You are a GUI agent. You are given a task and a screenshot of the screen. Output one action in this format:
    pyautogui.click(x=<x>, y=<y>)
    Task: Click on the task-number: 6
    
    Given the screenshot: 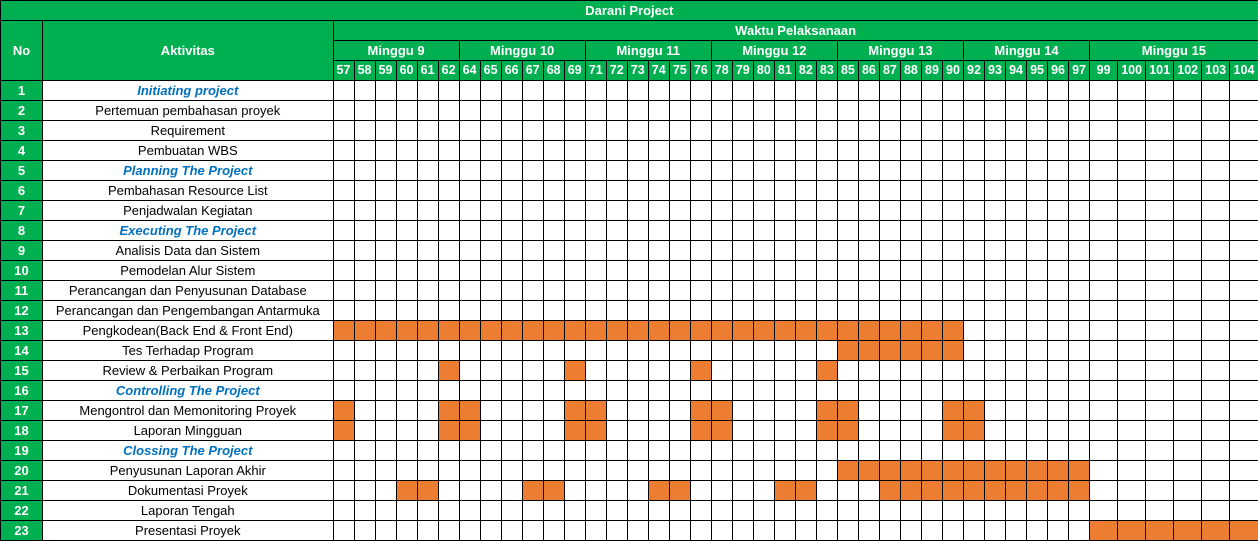 What is the action you would take?
    pyautogui.click(x=22, y=190)
    